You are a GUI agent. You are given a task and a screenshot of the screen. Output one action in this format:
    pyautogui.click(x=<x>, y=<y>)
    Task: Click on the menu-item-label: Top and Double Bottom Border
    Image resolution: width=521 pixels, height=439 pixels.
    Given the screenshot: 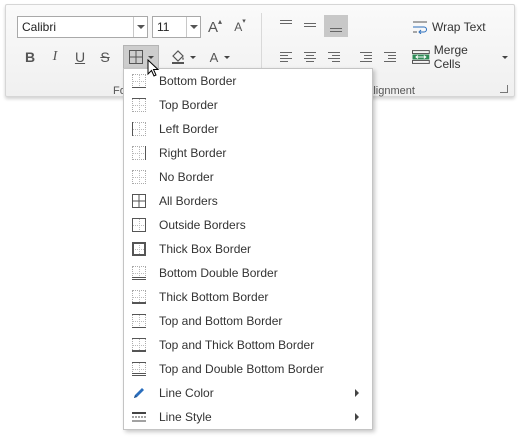 What is the action you would take?
    pyautogui.click(x=241, y=369)
    